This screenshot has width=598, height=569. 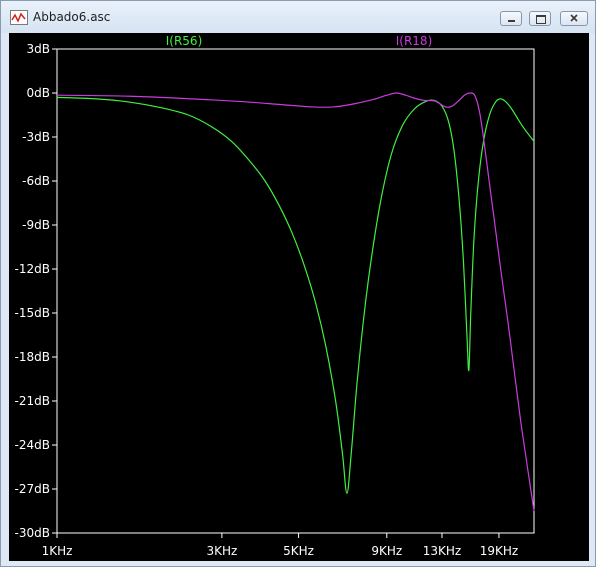 I want to click on x-tick-label: 9KHz, so click(x=386, y=551).